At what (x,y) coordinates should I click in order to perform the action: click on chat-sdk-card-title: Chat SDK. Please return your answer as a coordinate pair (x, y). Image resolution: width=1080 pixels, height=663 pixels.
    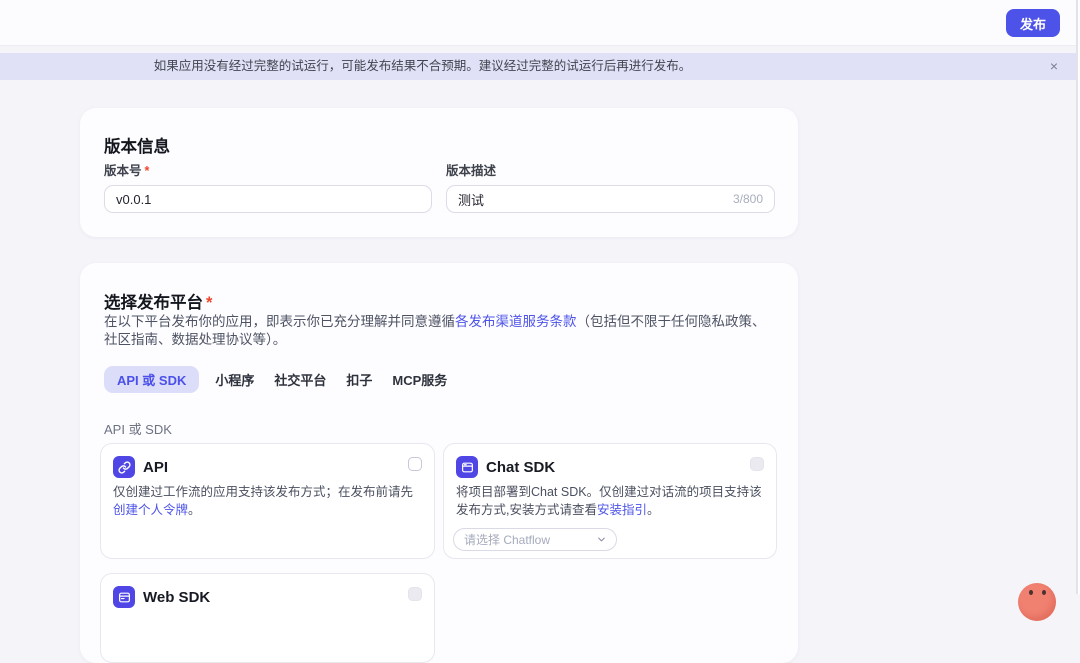
    Looking at the image, I should click on (521, 467).